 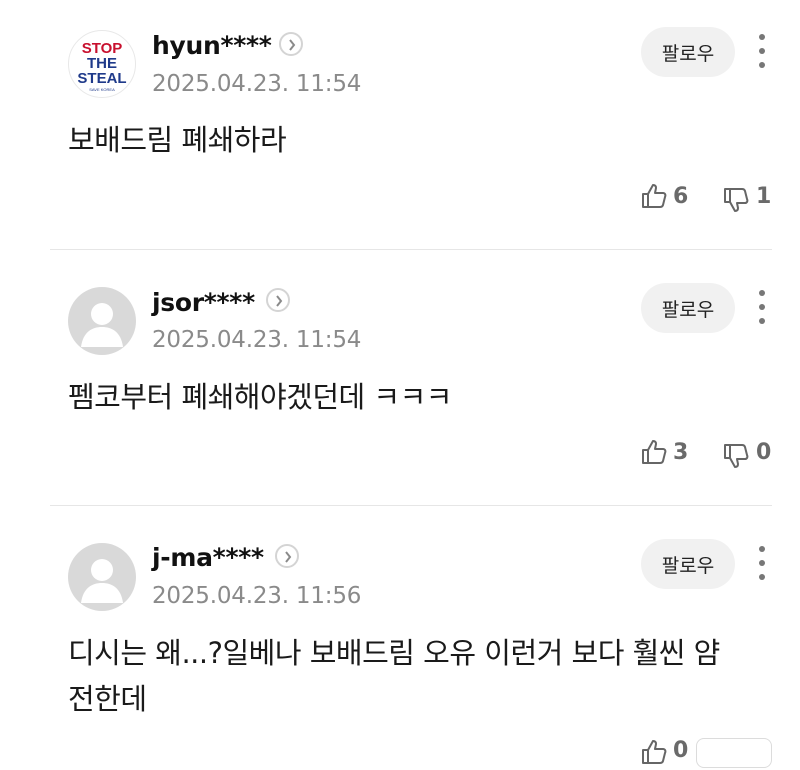 What do you see at coordinates (260, 397) in the screenshot?
I see `comment-text: 펨코부터 폐쇄해야겠던데 ㅋㅋㅋ` at bounding box center [260, 397].